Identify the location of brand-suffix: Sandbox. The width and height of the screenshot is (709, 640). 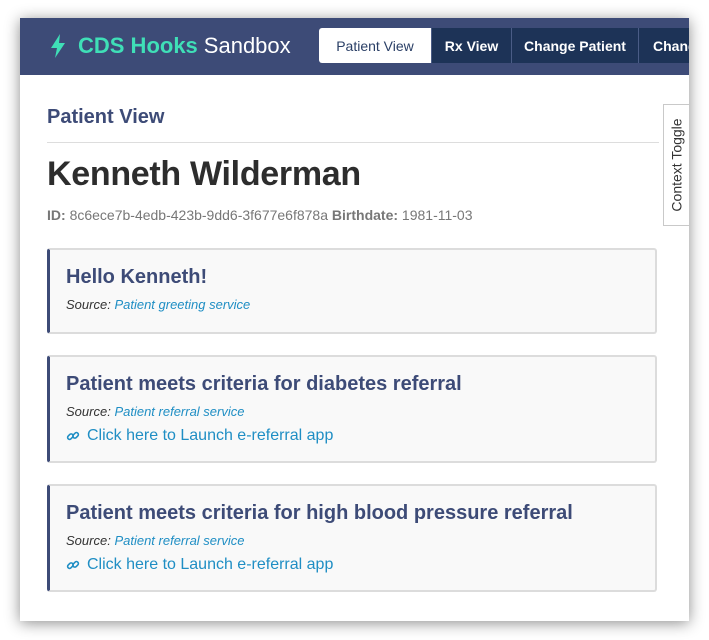
(247, 45).